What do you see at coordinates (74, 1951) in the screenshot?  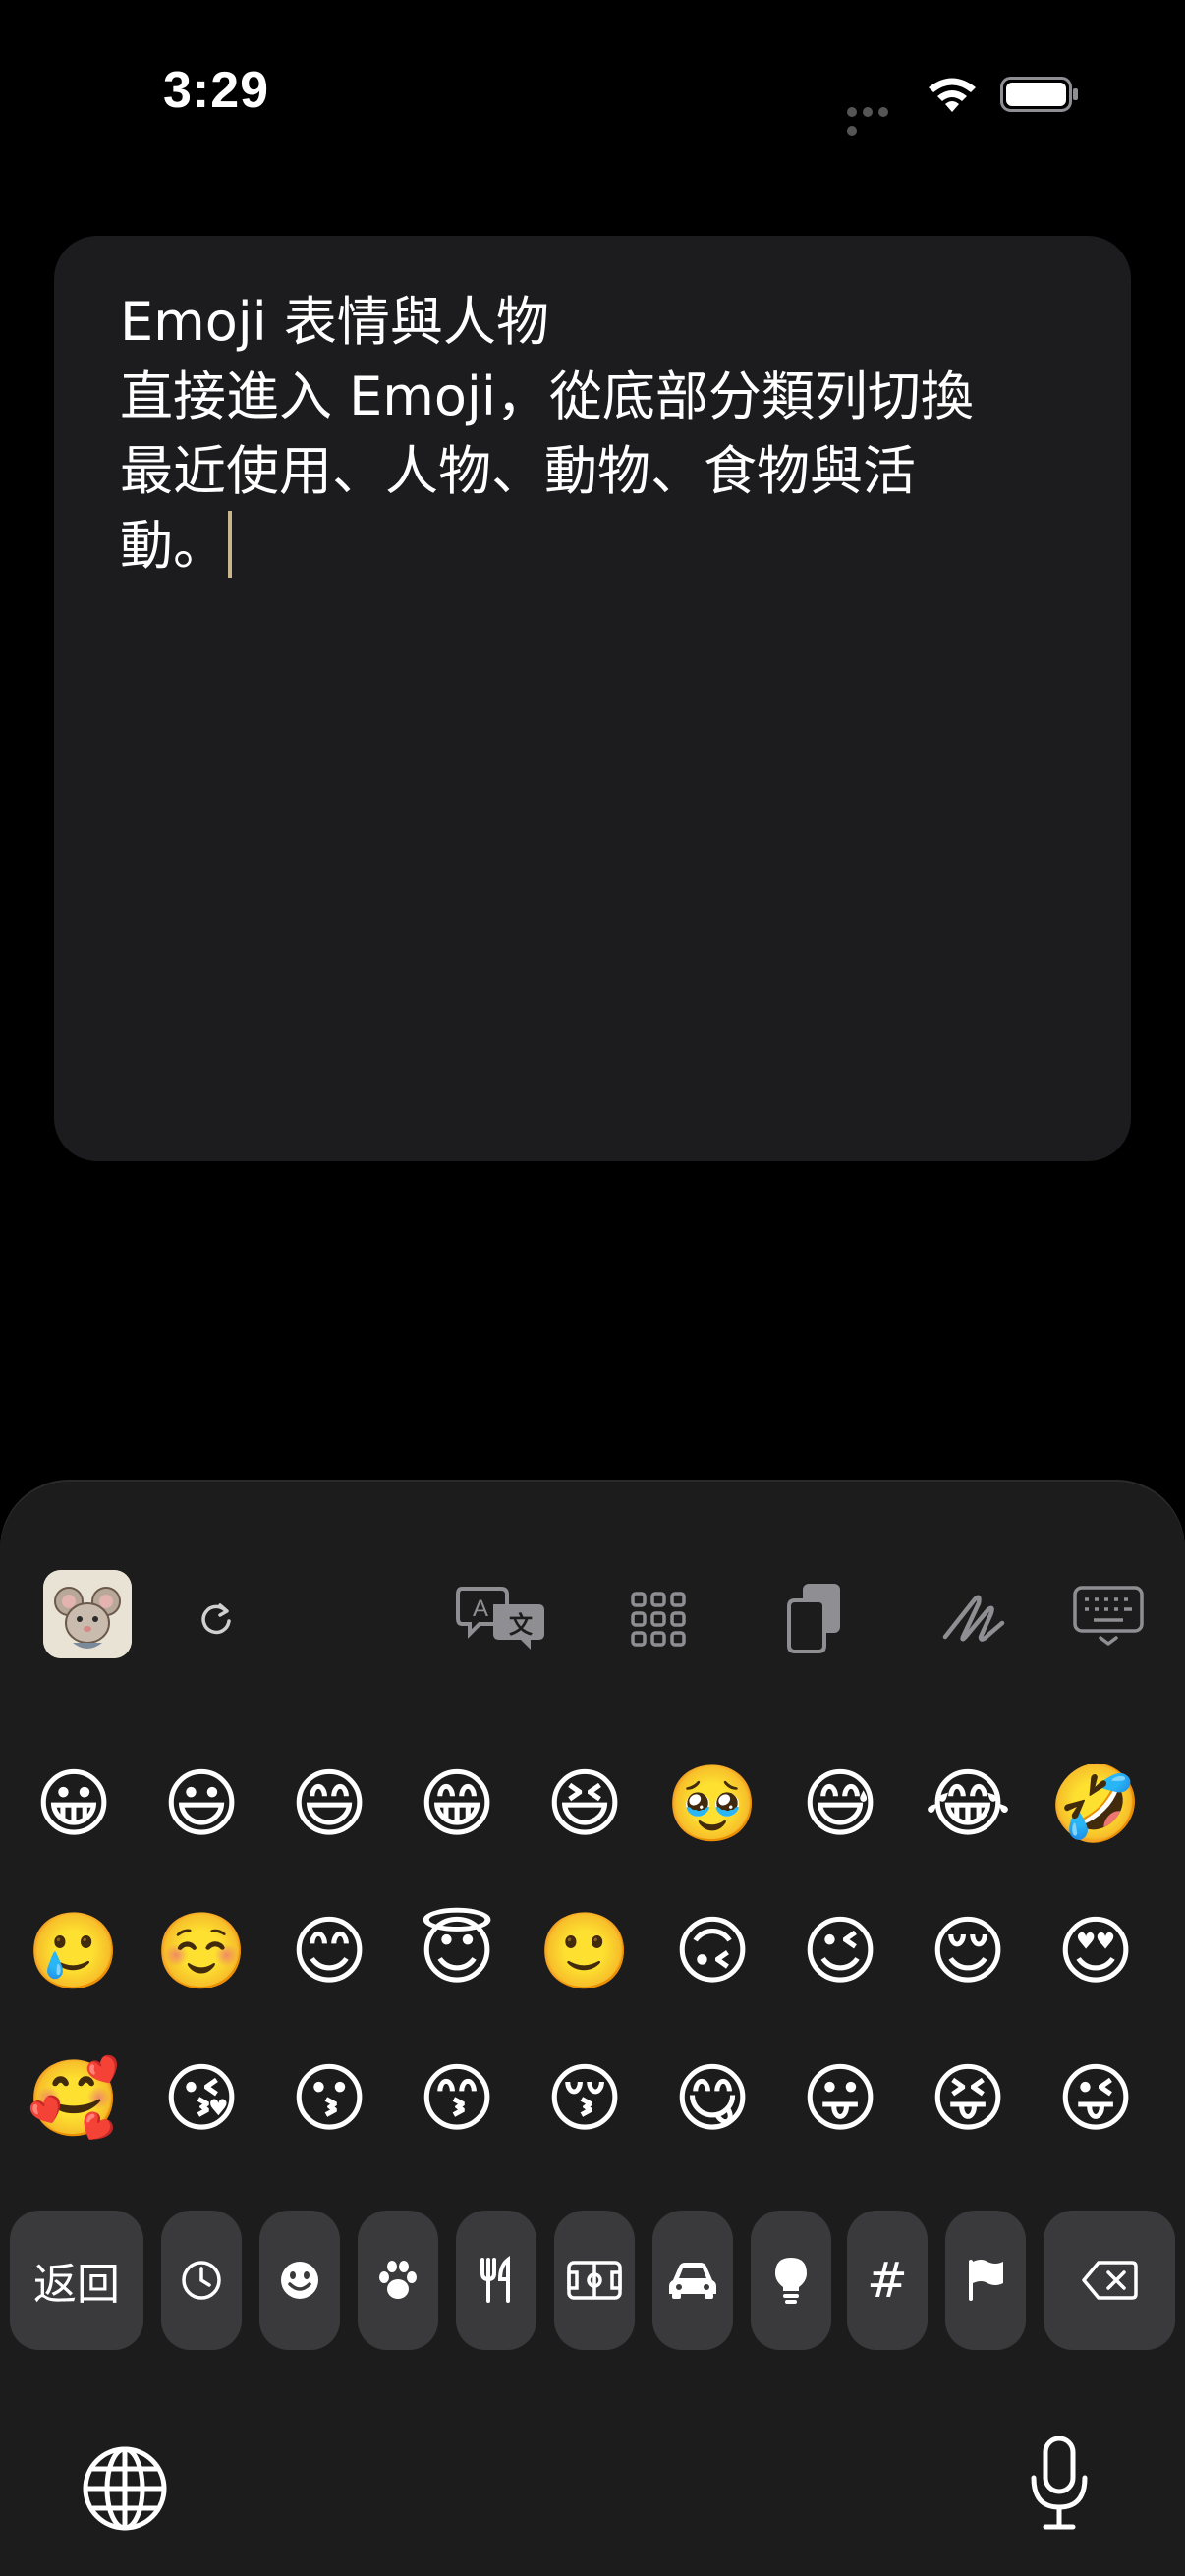 I see `emoji-key: 🥲` at bounding box center [74, 1951].